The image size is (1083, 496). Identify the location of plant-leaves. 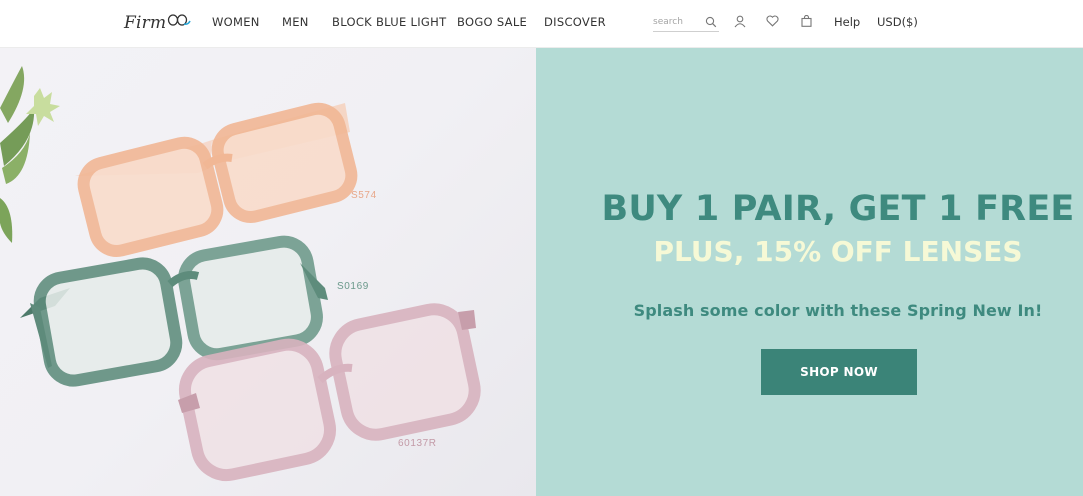
(30, 154).